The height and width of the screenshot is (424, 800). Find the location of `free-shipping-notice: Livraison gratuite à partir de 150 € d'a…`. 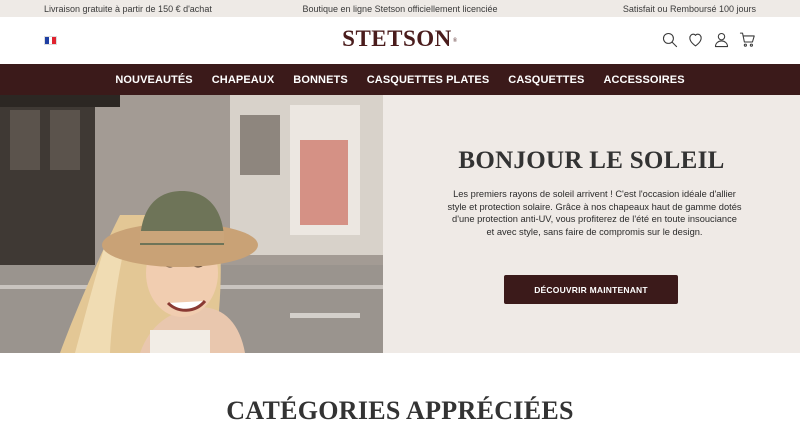

free-shipping-notice: Livraison gratuite à partir de 150 € d'a… is located at coordinates (128, 8).